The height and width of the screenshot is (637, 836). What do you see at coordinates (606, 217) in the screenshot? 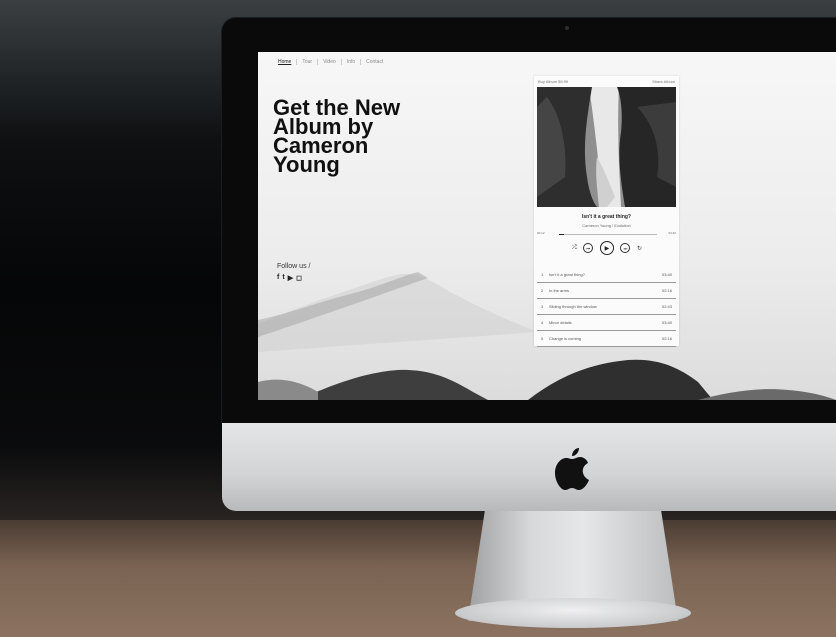
I see `current-track-title: Isn't it a great thing?` at bounding box center [606, 217].